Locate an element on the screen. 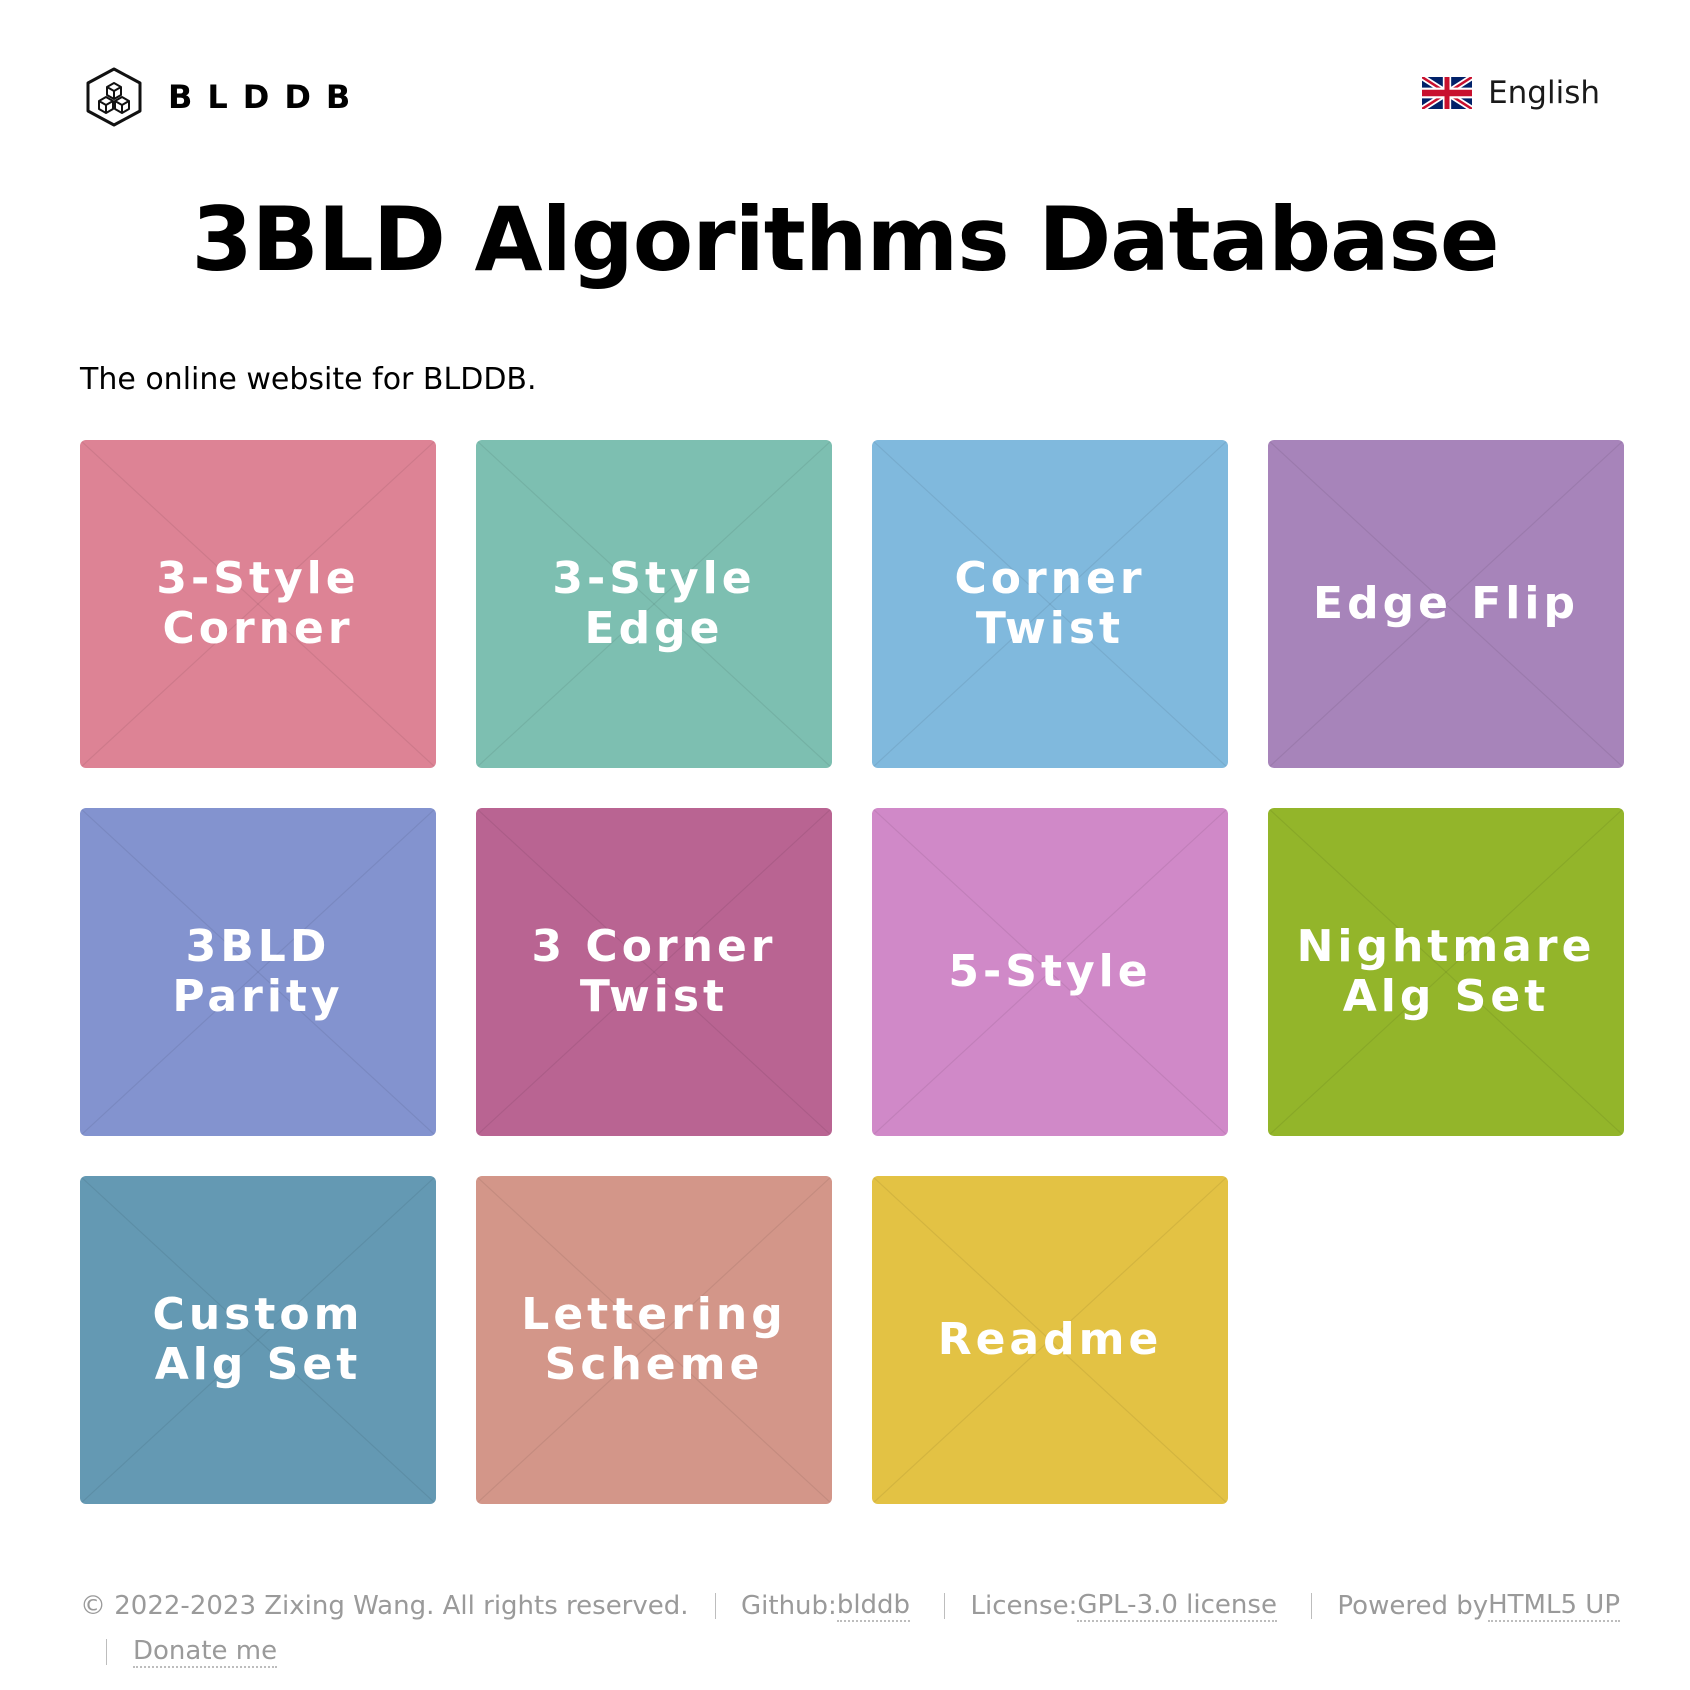 The height and width of the screenshot is (1690, 1690). uk-flag-icon is located at coordinates (1447, 93).